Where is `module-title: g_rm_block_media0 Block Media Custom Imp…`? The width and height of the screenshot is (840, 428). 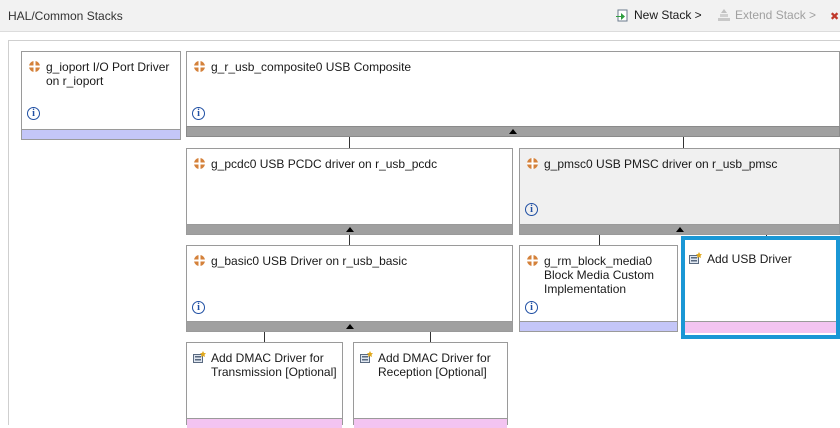
module-title: g_rm_block_media0 Block Media Custom Imp… is located at coordinates (599, 275).